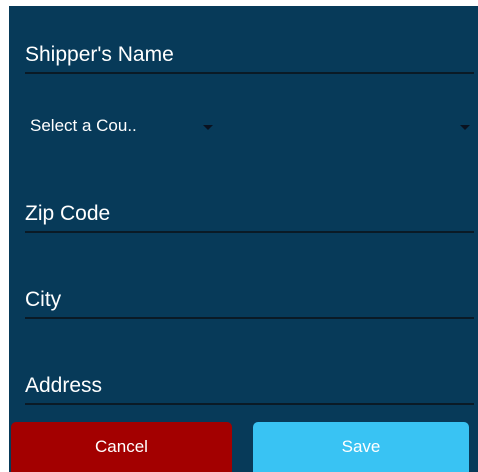 This screenshot has height=472, width=478. Describe the element at coordinates (64, 385) in the screenshot. I see `address-placeholder: Address` at that location.